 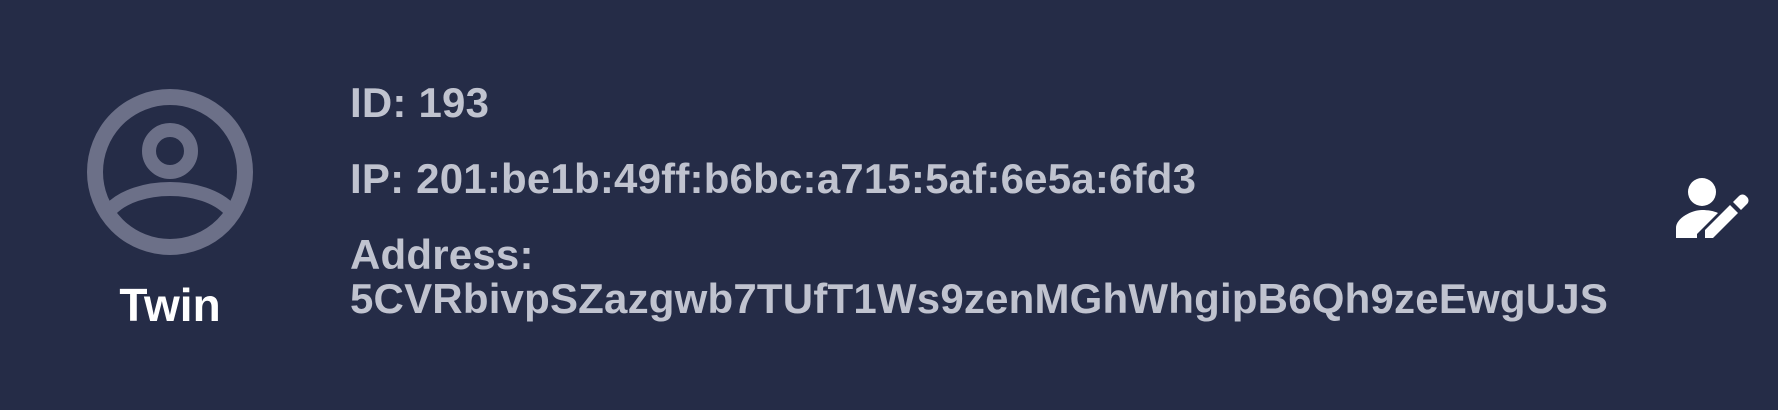 What do you see at coordinates (170, 172) in the screenshot?
I see `account-circle-icon` at bounding box center [170, 172].